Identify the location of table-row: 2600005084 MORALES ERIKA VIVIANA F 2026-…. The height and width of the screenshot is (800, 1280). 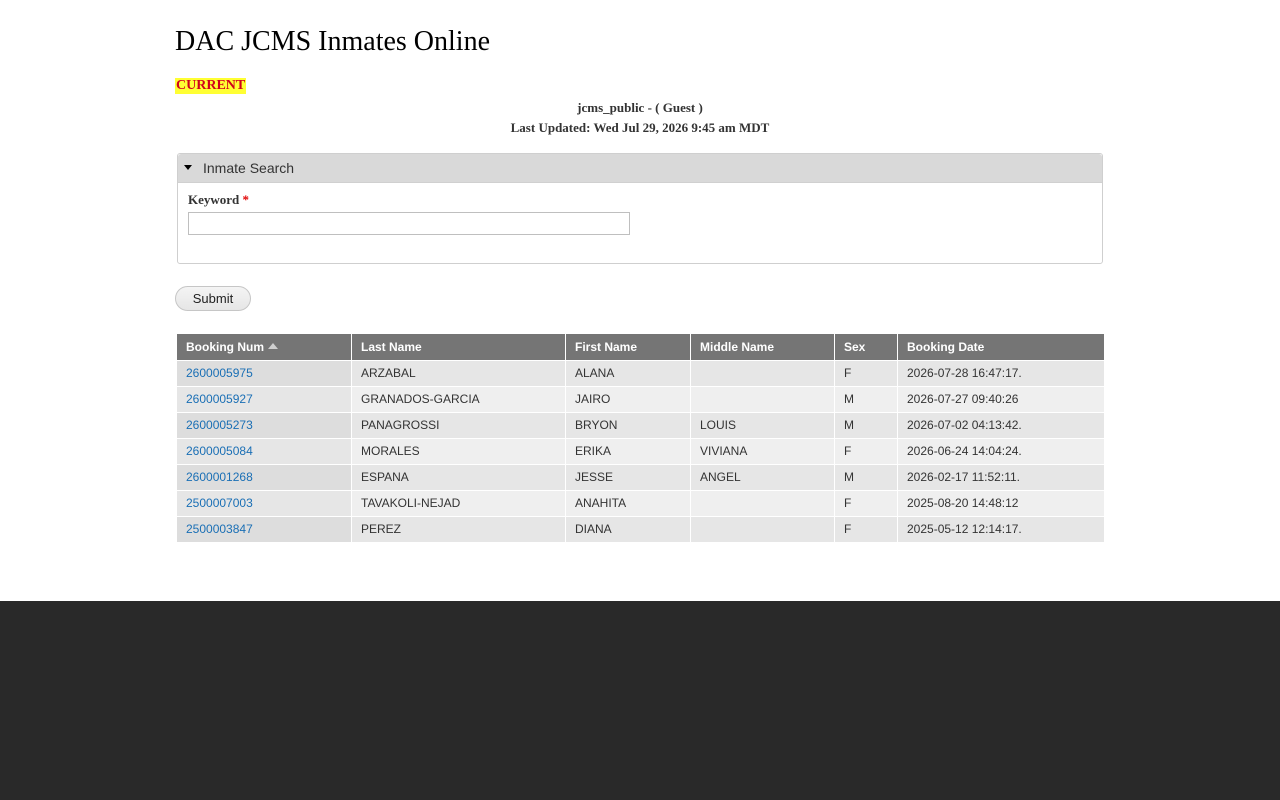
(640, 451).